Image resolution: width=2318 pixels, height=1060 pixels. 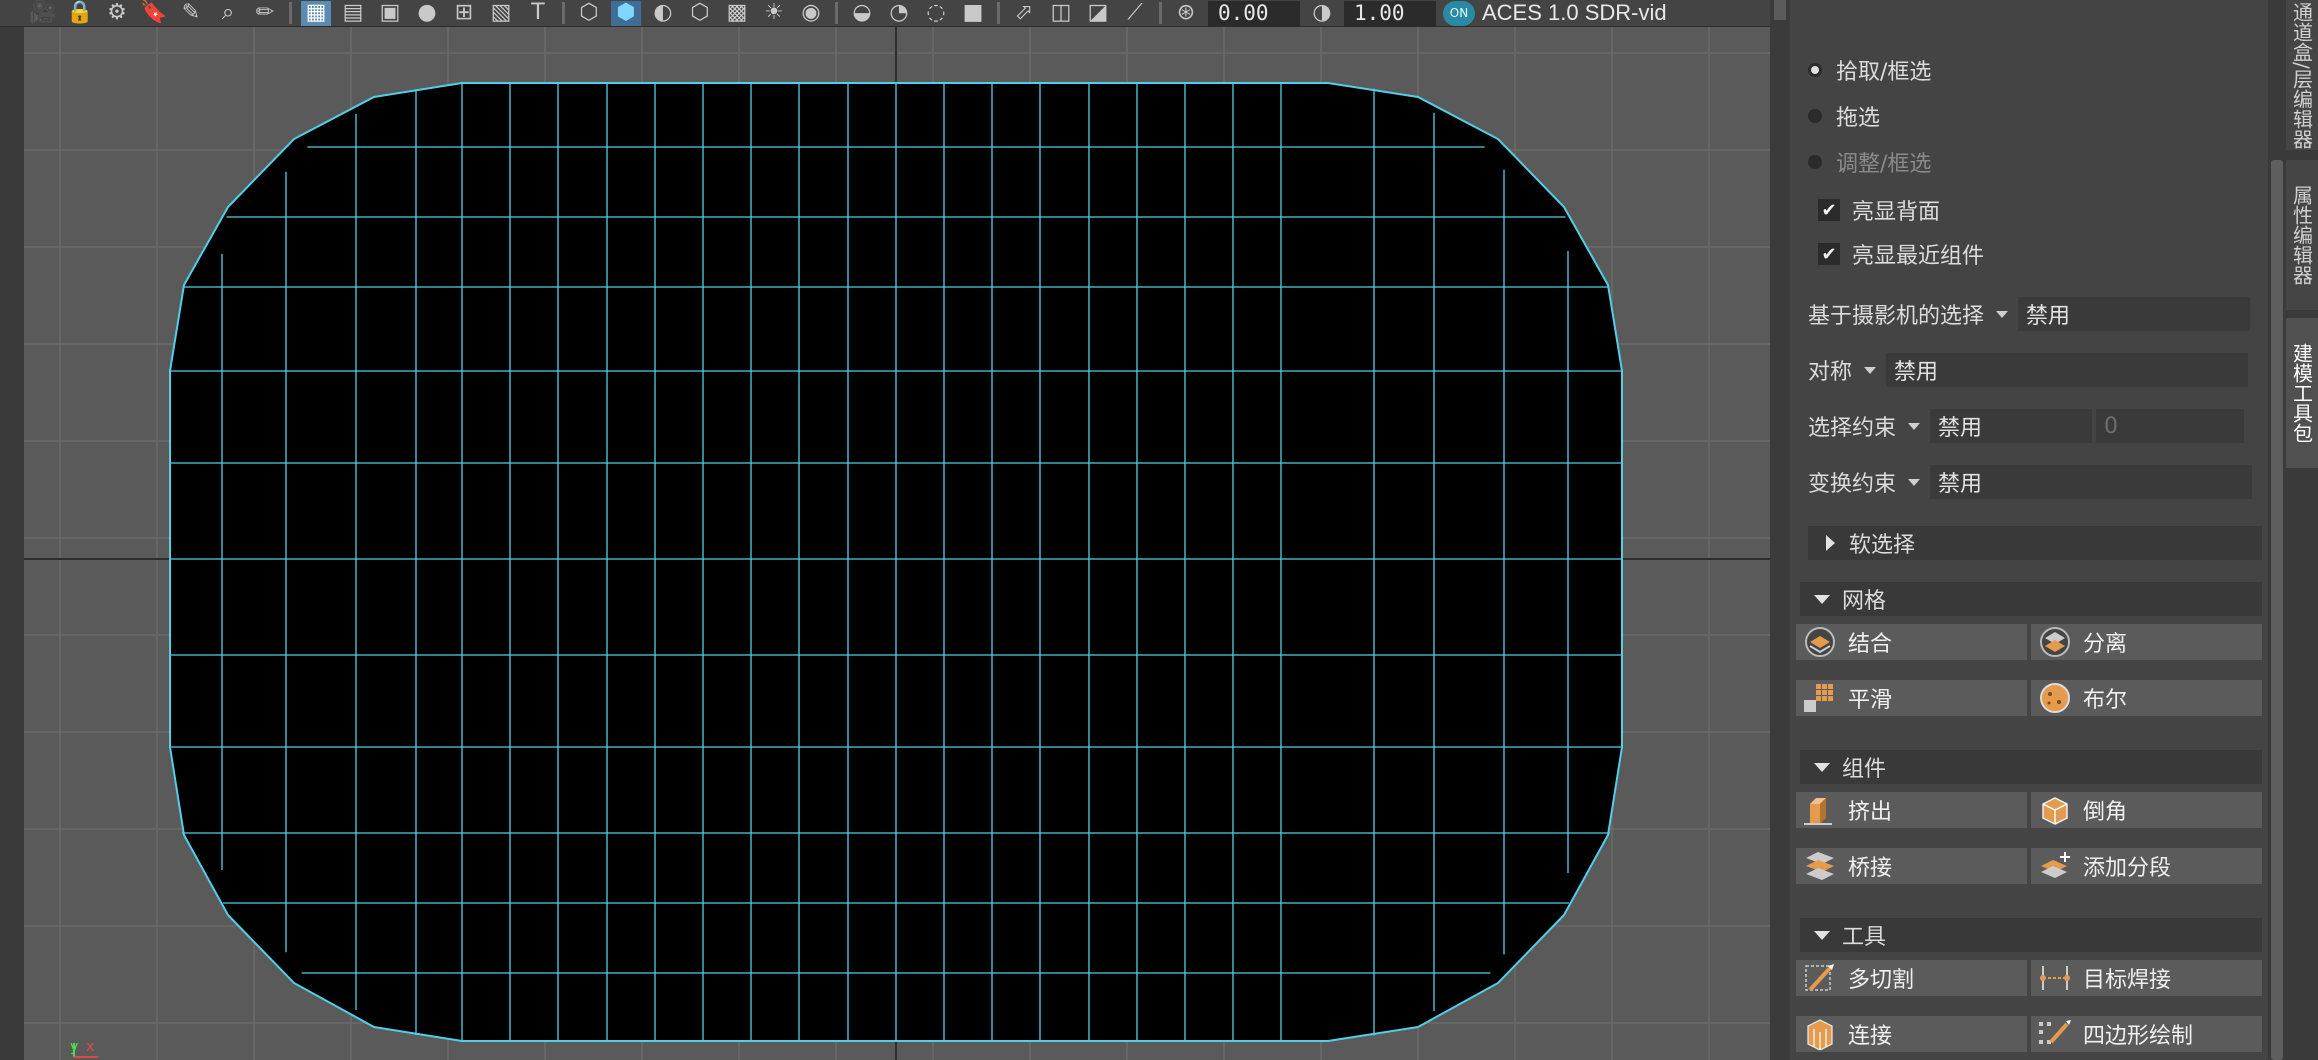 I want to click on combine-button: 结合, so click(x=1911, y=642).